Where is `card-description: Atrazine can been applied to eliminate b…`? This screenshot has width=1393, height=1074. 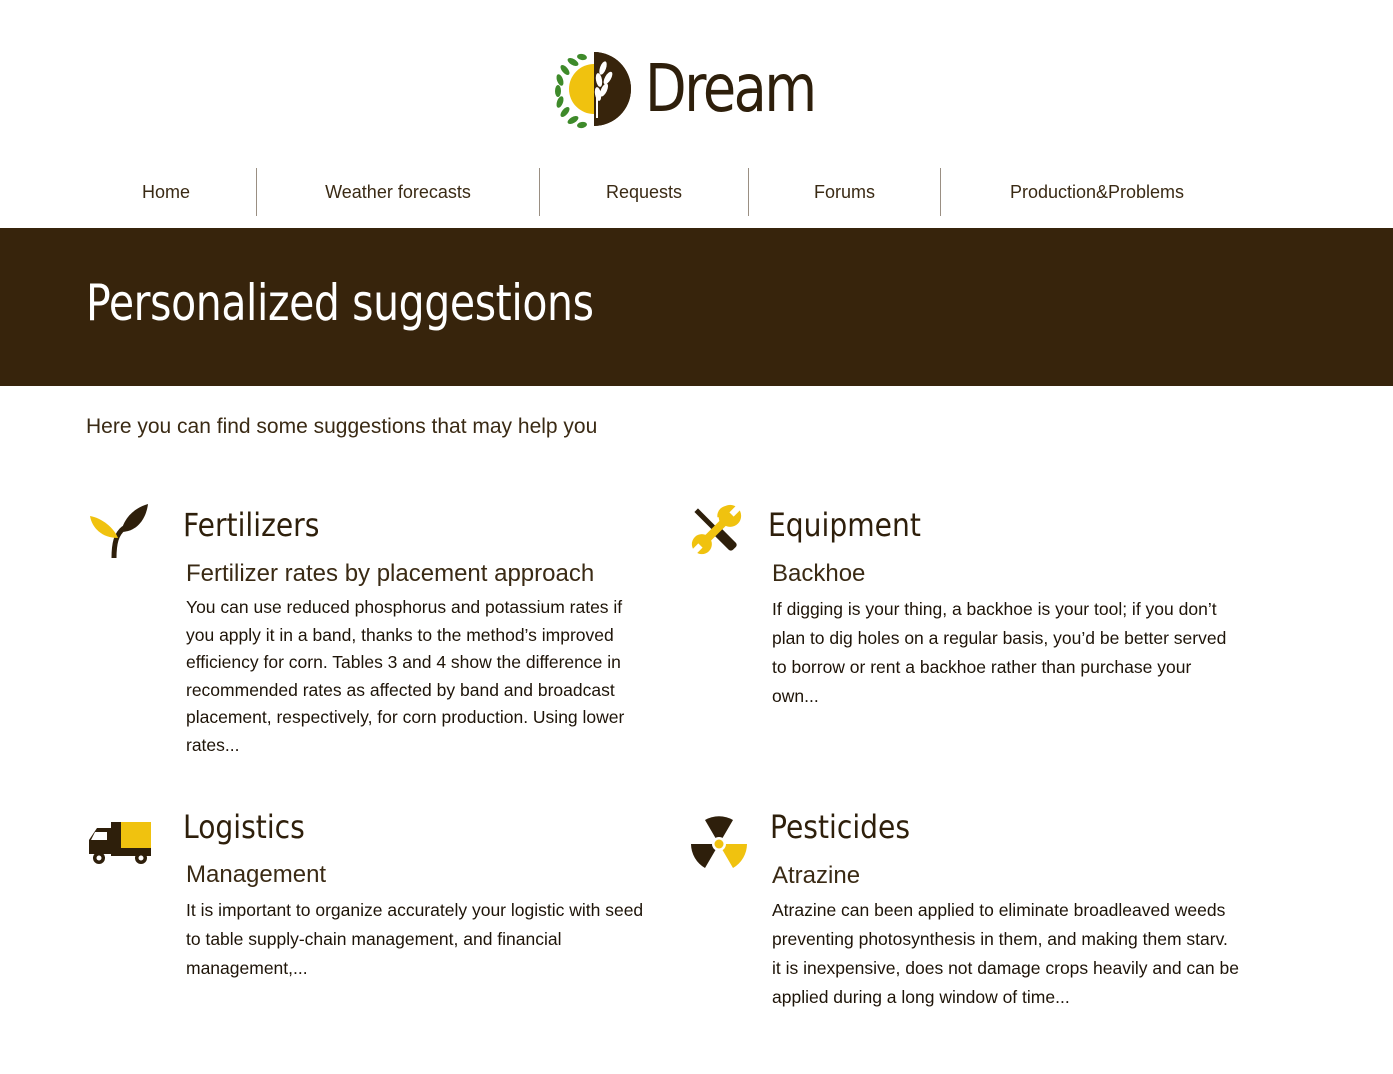 card-description: Atrazine can been applied to eliminate b… is located at coordinates (1011, 954).